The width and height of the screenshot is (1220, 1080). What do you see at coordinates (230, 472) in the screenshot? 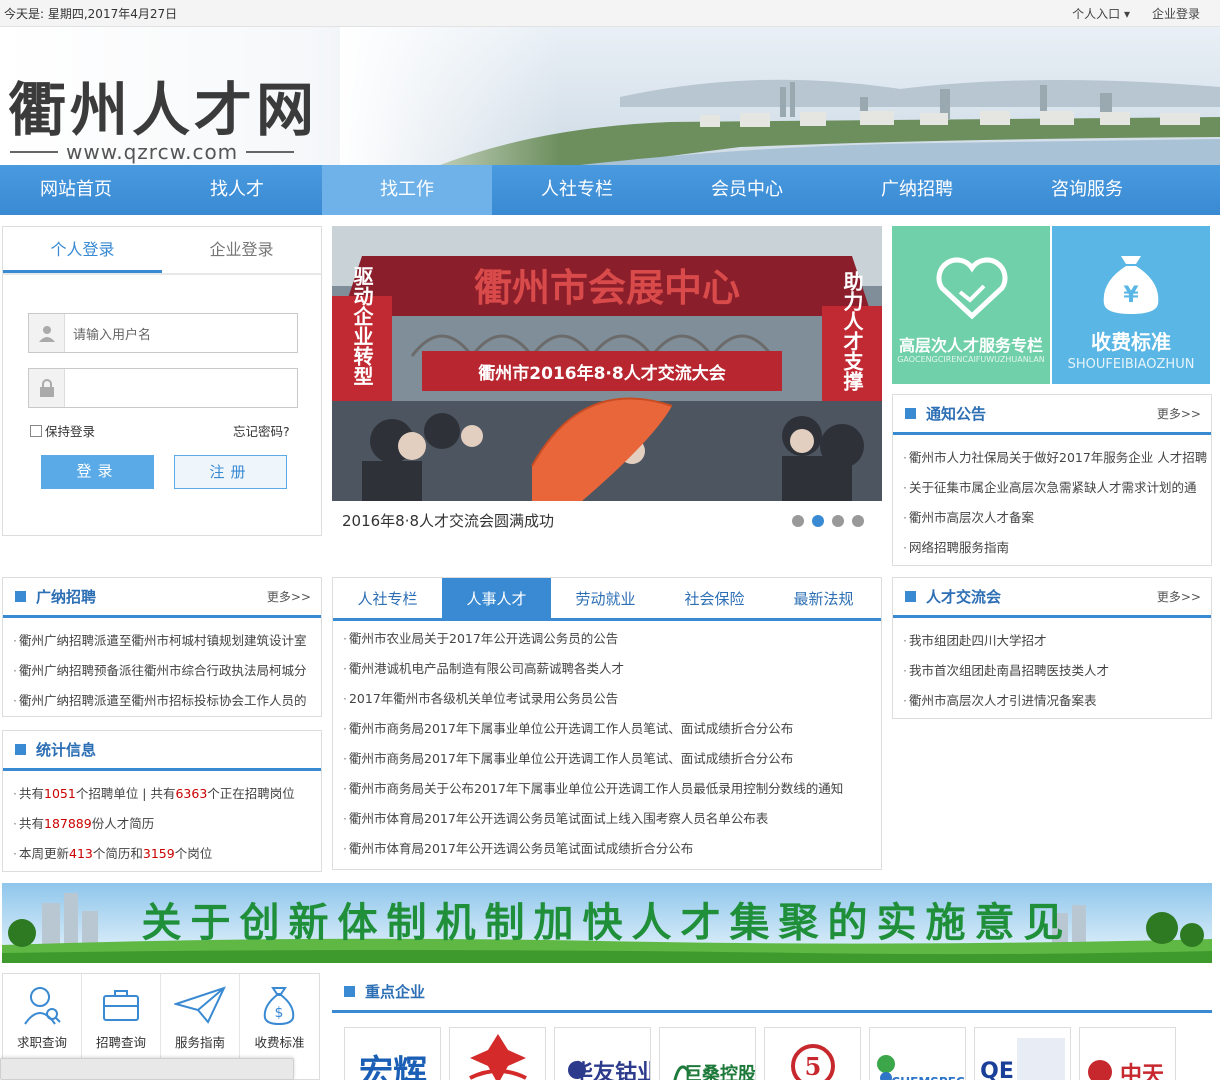
I see `register-button: 注册` at bounding box center [230, 472].